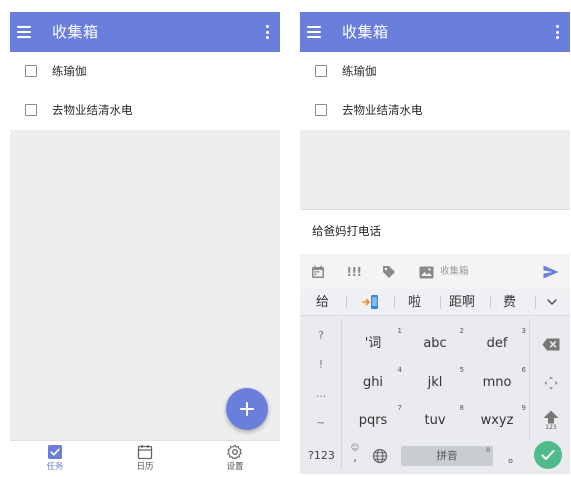 Image resolution: width=571 pixels, height=477 pixels. I want to click on key-5: 5 jkl, so click(435, 383).